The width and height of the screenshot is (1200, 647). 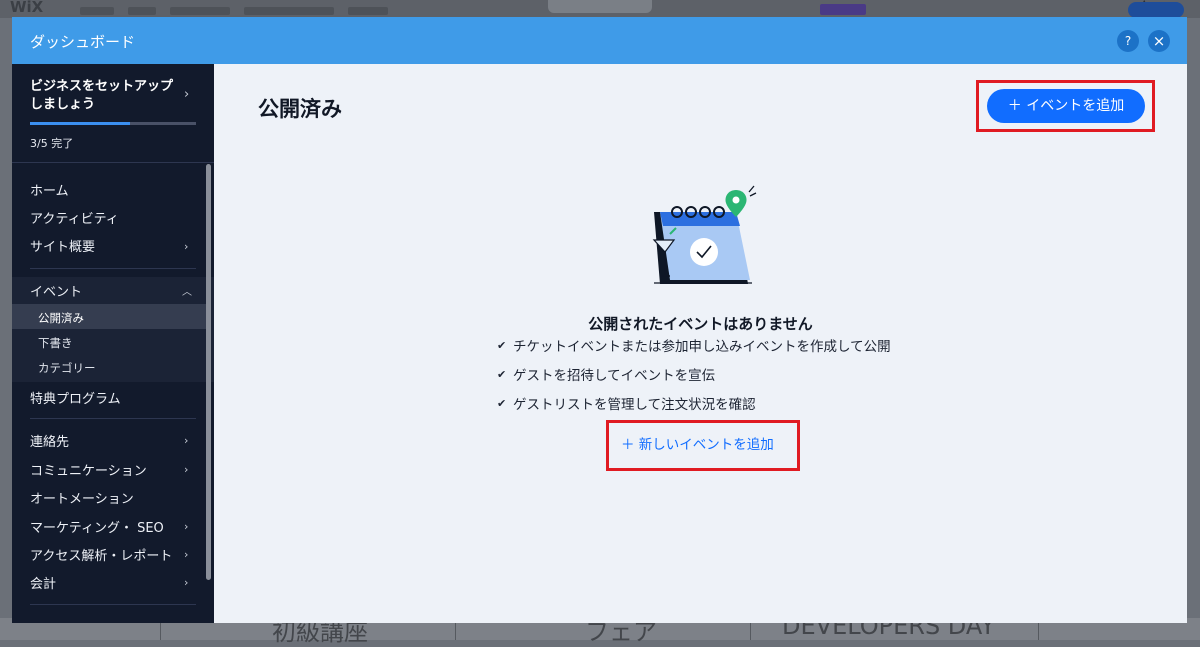 What do you see at coordinates (634, 405) in the screenshot?
I see `list-item-text: ゲストリストを管理して注文状況を確認` at bounding box center [634, 405].